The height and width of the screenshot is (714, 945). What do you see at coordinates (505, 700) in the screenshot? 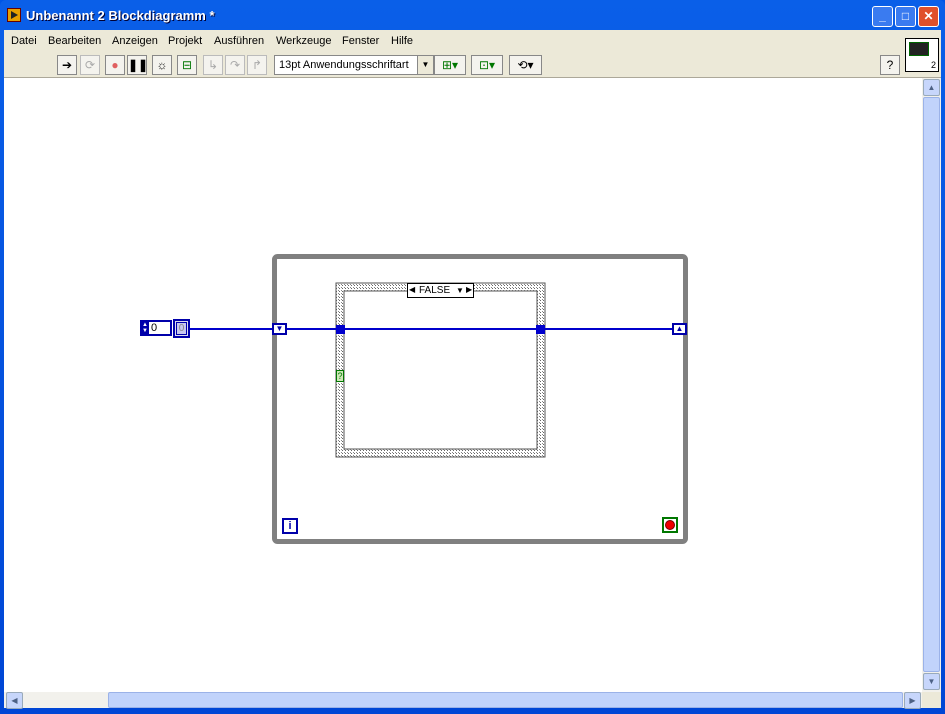
I see `horizontal-scroll-thumb` at bounding box center [505, 700].